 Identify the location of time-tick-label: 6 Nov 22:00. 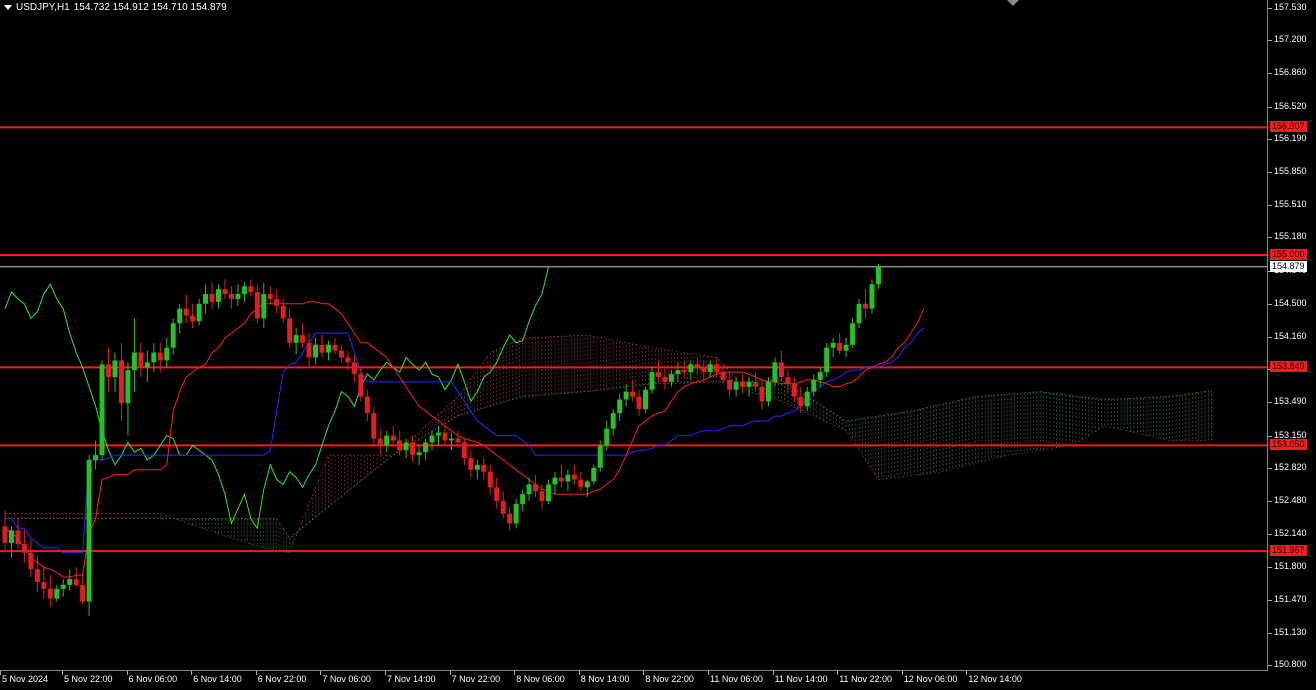
(281, 677).